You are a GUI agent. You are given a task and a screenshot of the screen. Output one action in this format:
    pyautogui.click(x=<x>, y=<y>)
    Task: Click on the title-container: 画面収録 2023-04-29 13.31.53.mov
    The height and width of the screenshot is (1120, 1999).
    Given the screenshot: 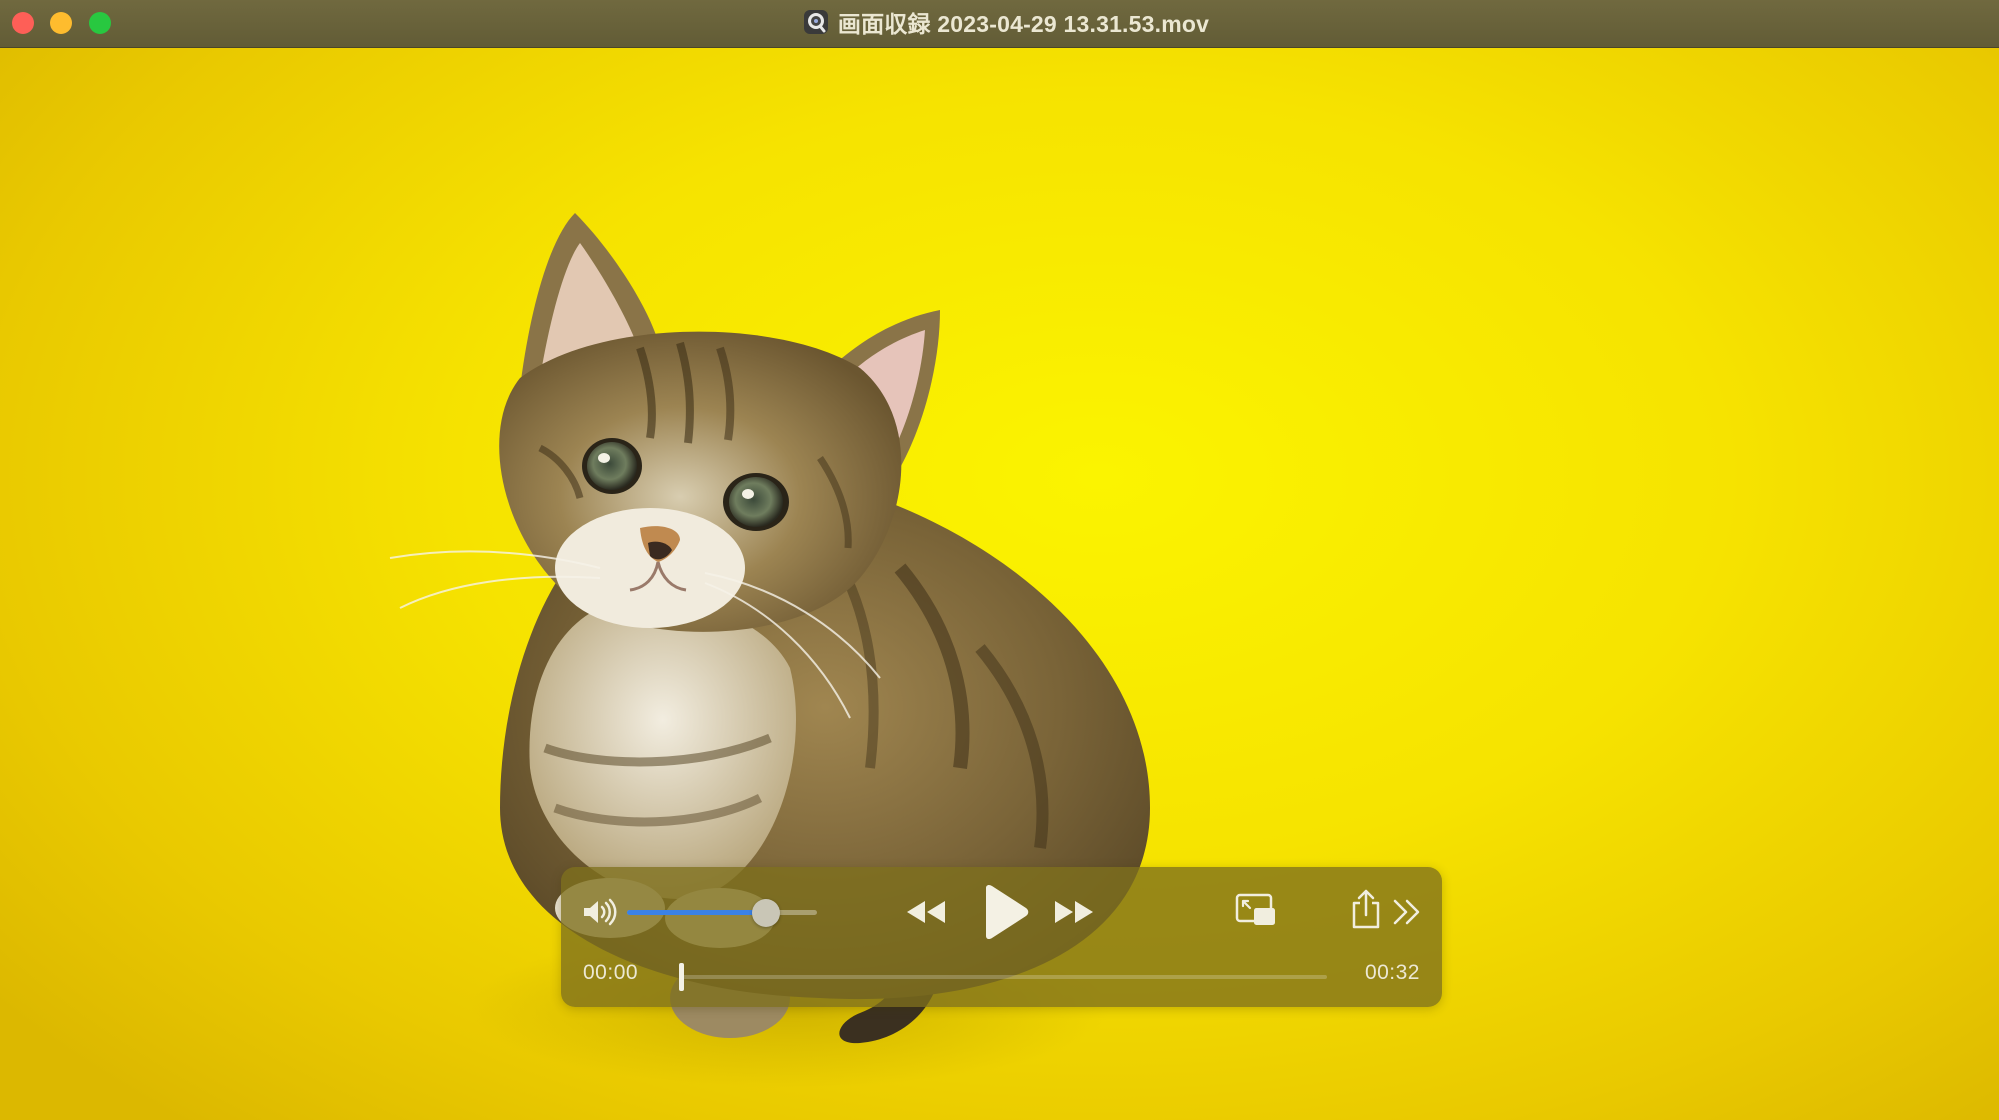 What is the action you would take?
    pyautogui.click(x=999, y=22)
    